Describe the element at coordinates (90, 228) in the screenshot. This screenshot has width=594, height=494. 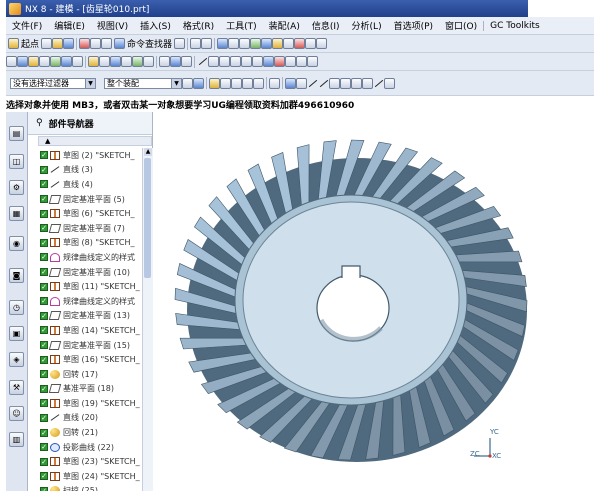
I see `feature-row: ✓ 固定基准平面 (7)` at that location.